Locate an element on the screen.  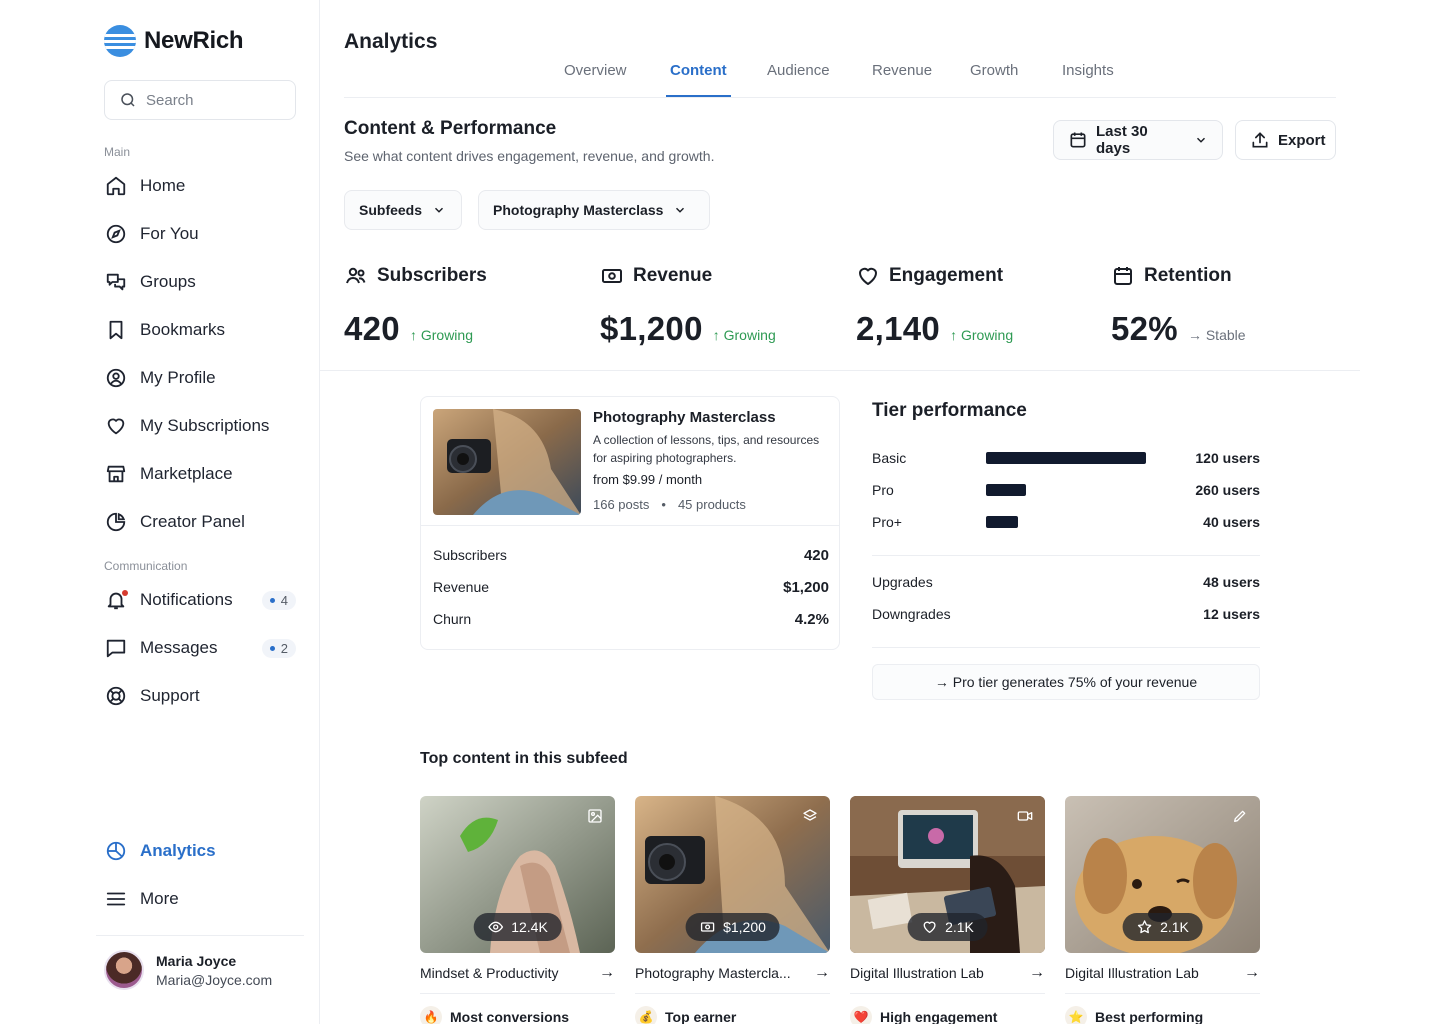
sidebar-item-label: More is located at coordinates (159, 898).